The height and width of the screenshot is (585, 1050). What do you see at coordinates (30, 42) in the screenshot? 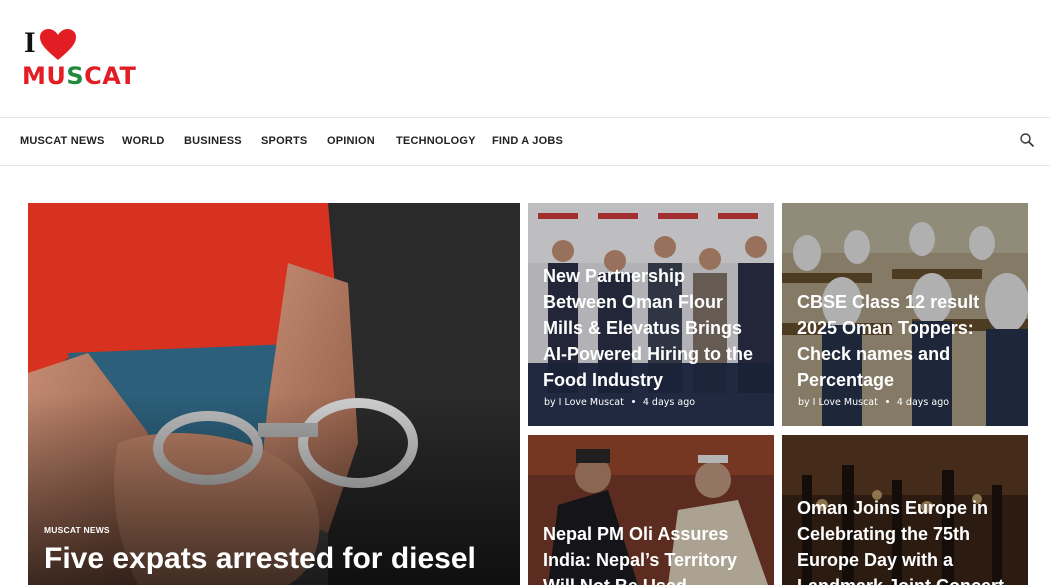
I see `logo-letter-i: I` at bounding box center [30, 42].